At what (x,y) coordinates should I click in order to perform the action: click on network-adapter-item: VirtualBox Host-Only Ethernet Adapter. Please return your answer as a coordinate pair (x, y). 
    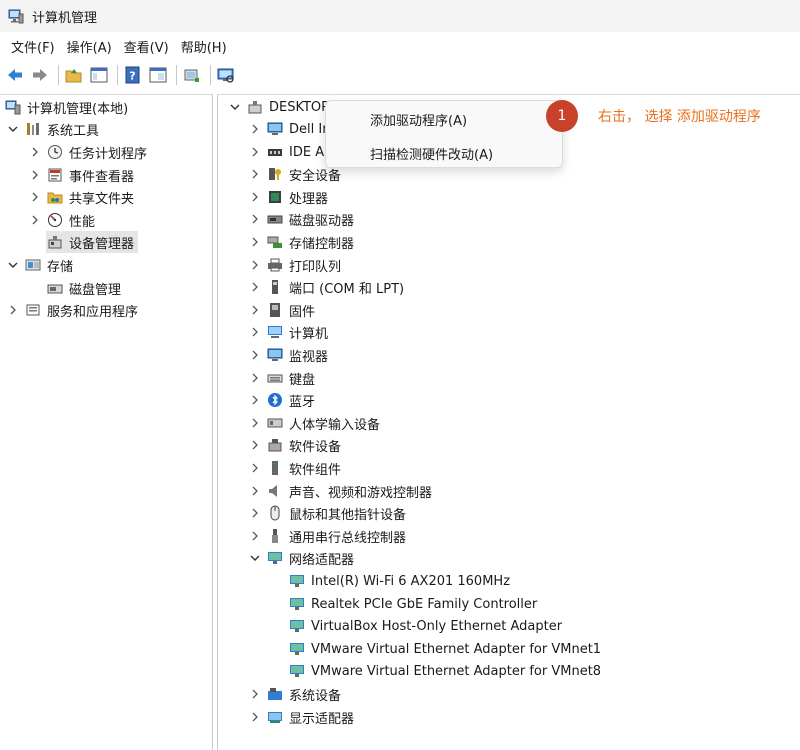
    Looking at the image, I should click on (425, 626).